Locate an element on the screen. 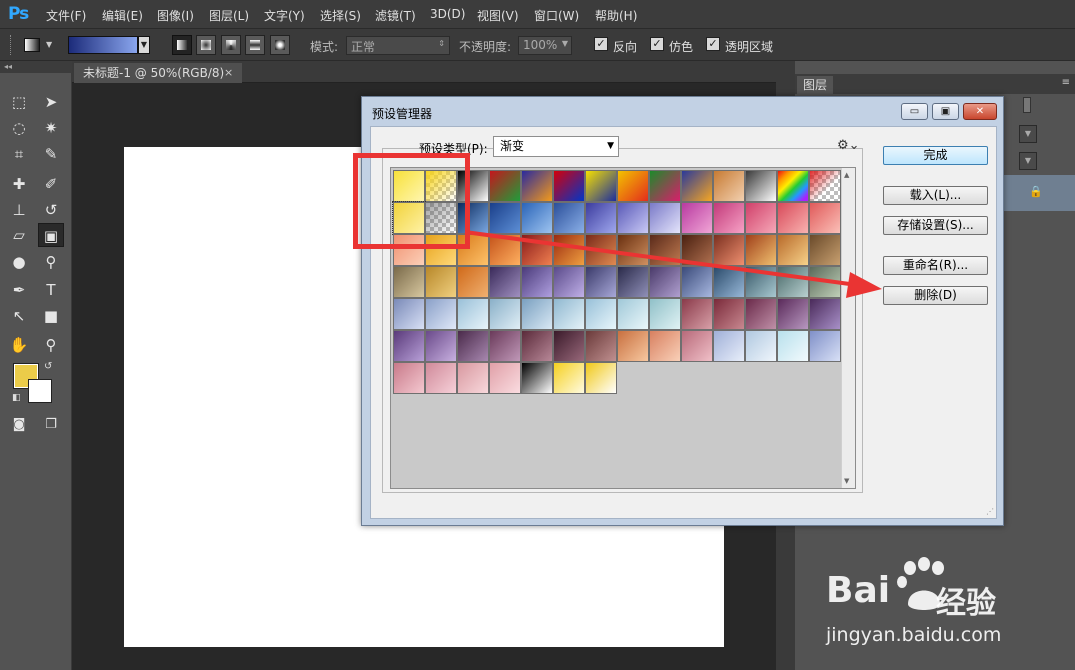 The width and height of the screenshot is (1075, 670). minimize-icon: ▭ is located at coordinates (914, 111).